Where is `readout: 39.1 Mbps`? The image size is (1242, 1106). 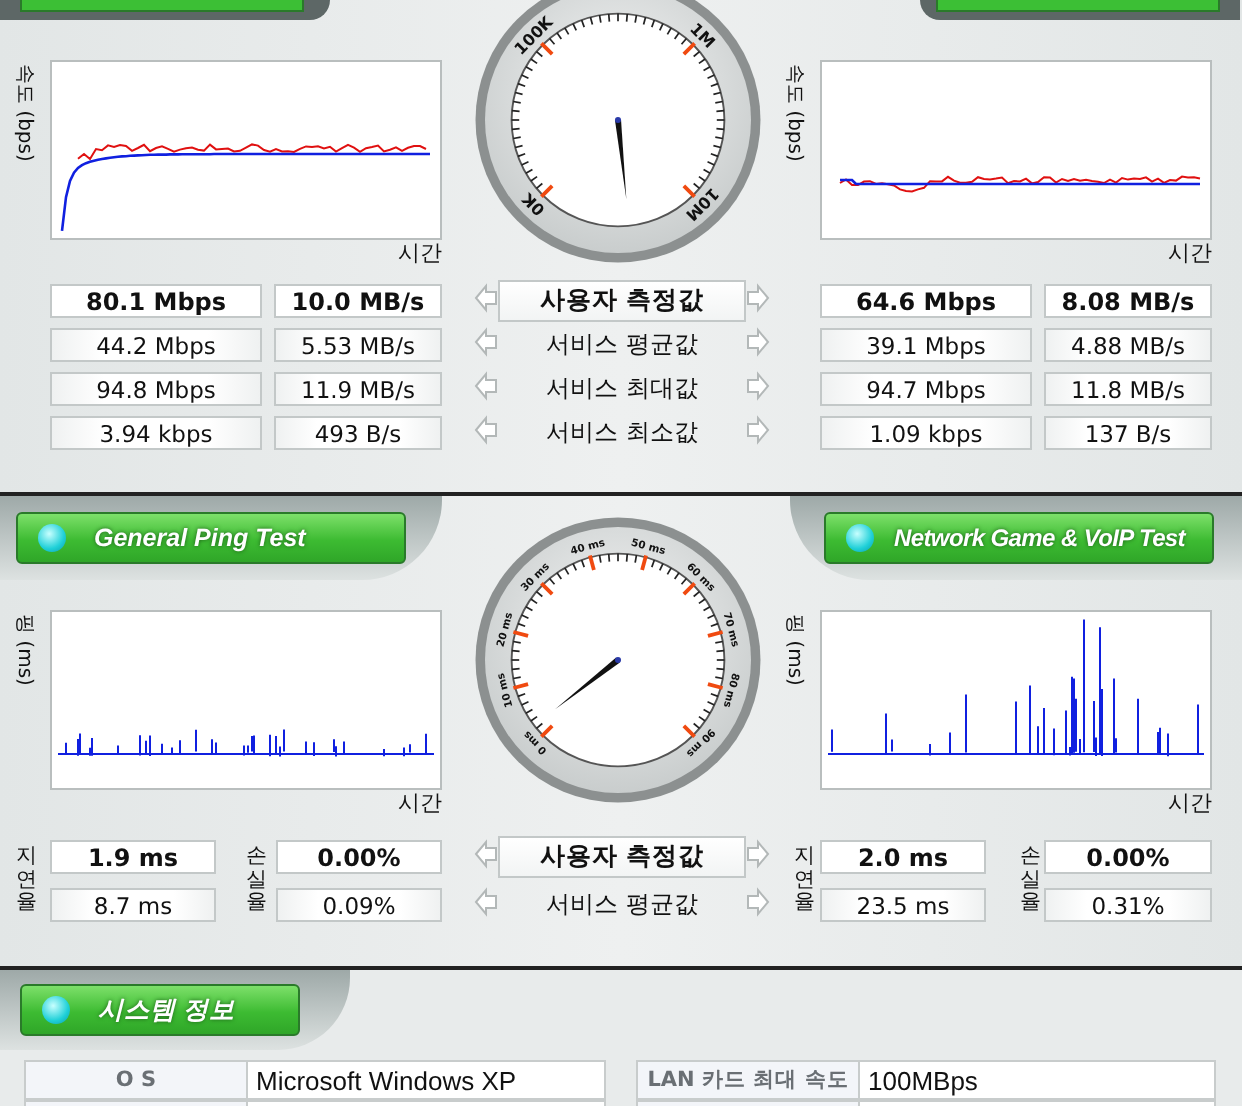 readout: 39.1 Mbps is located at coordinates (926, 345).